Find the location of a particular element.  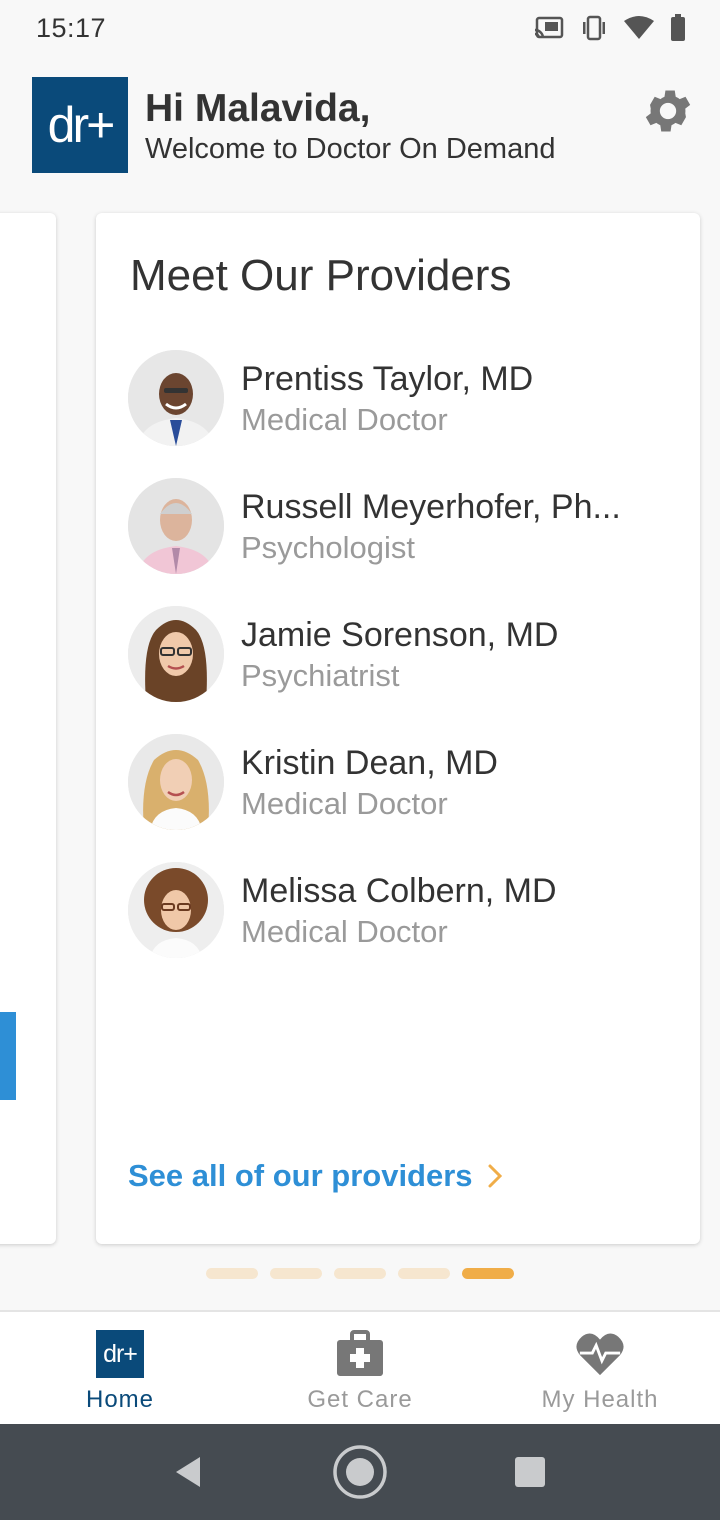

provider-name: Kristin Dean, MD is located at coordinates (369, 763).